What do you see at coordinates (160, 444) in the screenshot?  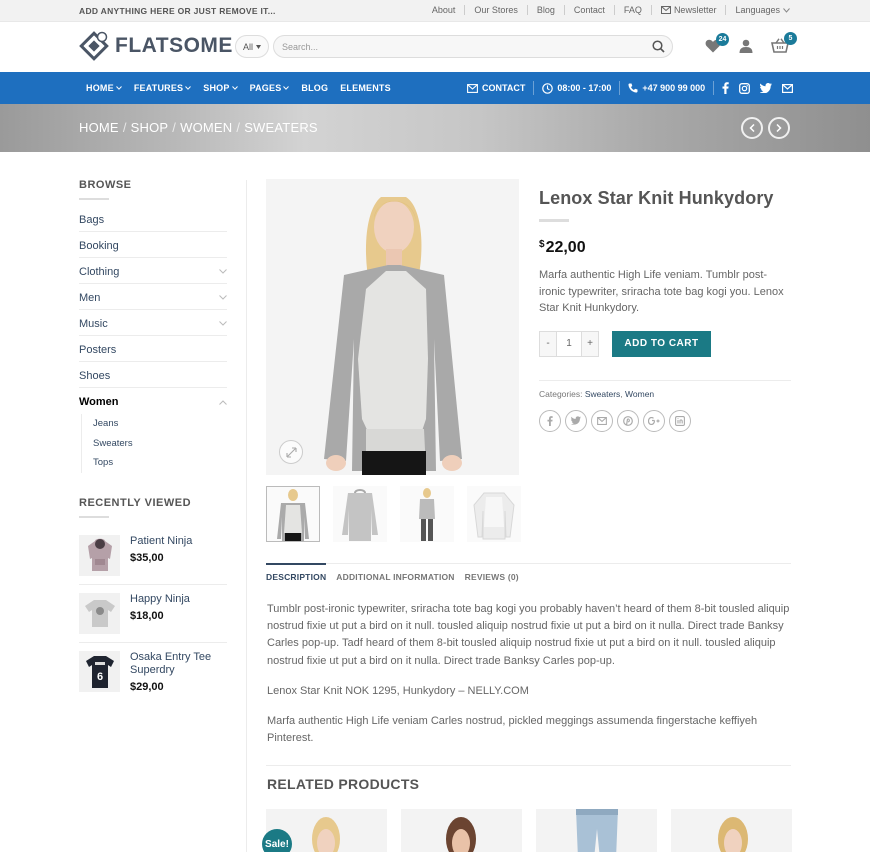 I see `subcategory-item-sweaters: Sweaters` at bounding box center [160, 444].